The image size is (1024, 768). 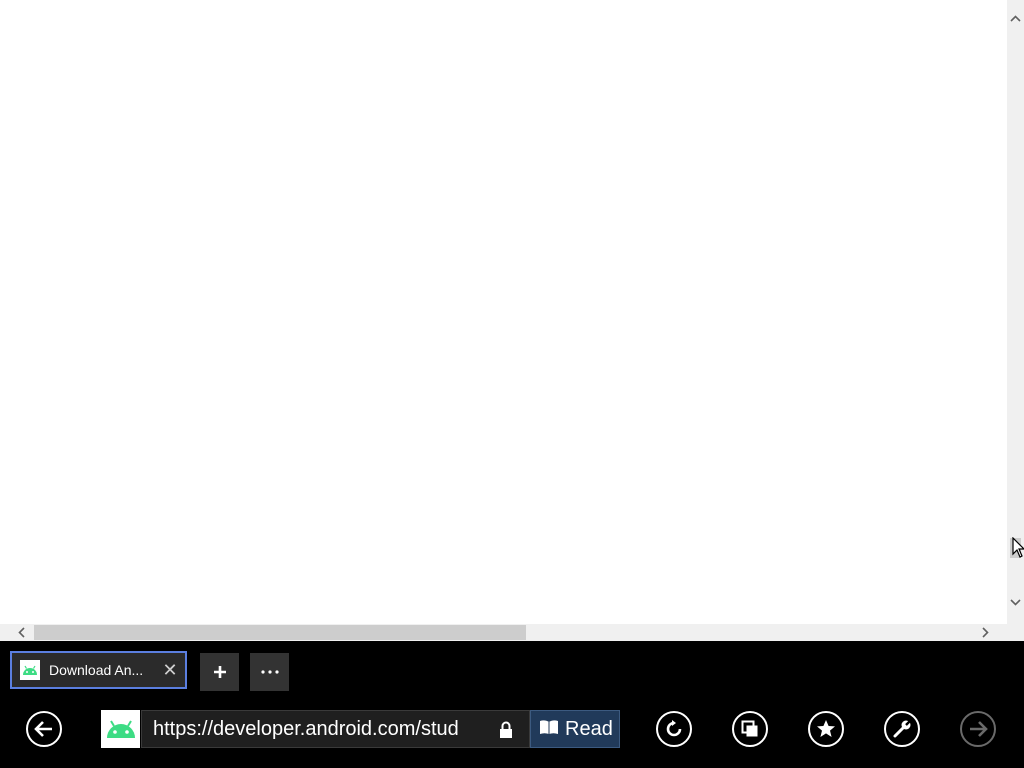 I want to click on tabs-button, so click(x=750, y=729).